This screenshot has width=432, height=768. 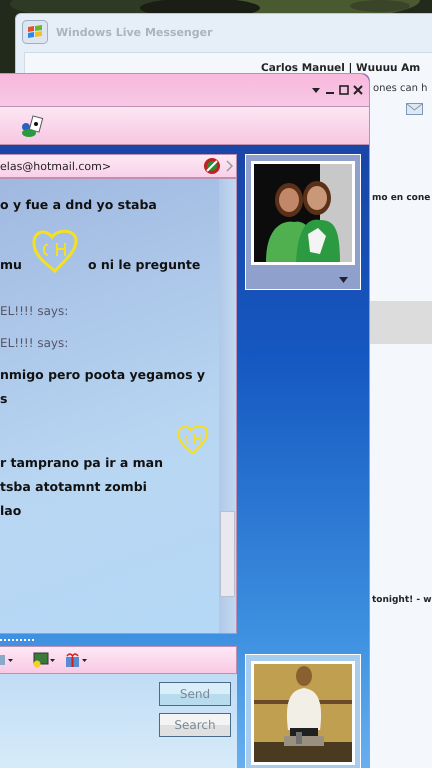 What do you see at coordinates (400, 88) in the screenshot?
I see `personal-message: ones can h` at bounding box center [400, 88].